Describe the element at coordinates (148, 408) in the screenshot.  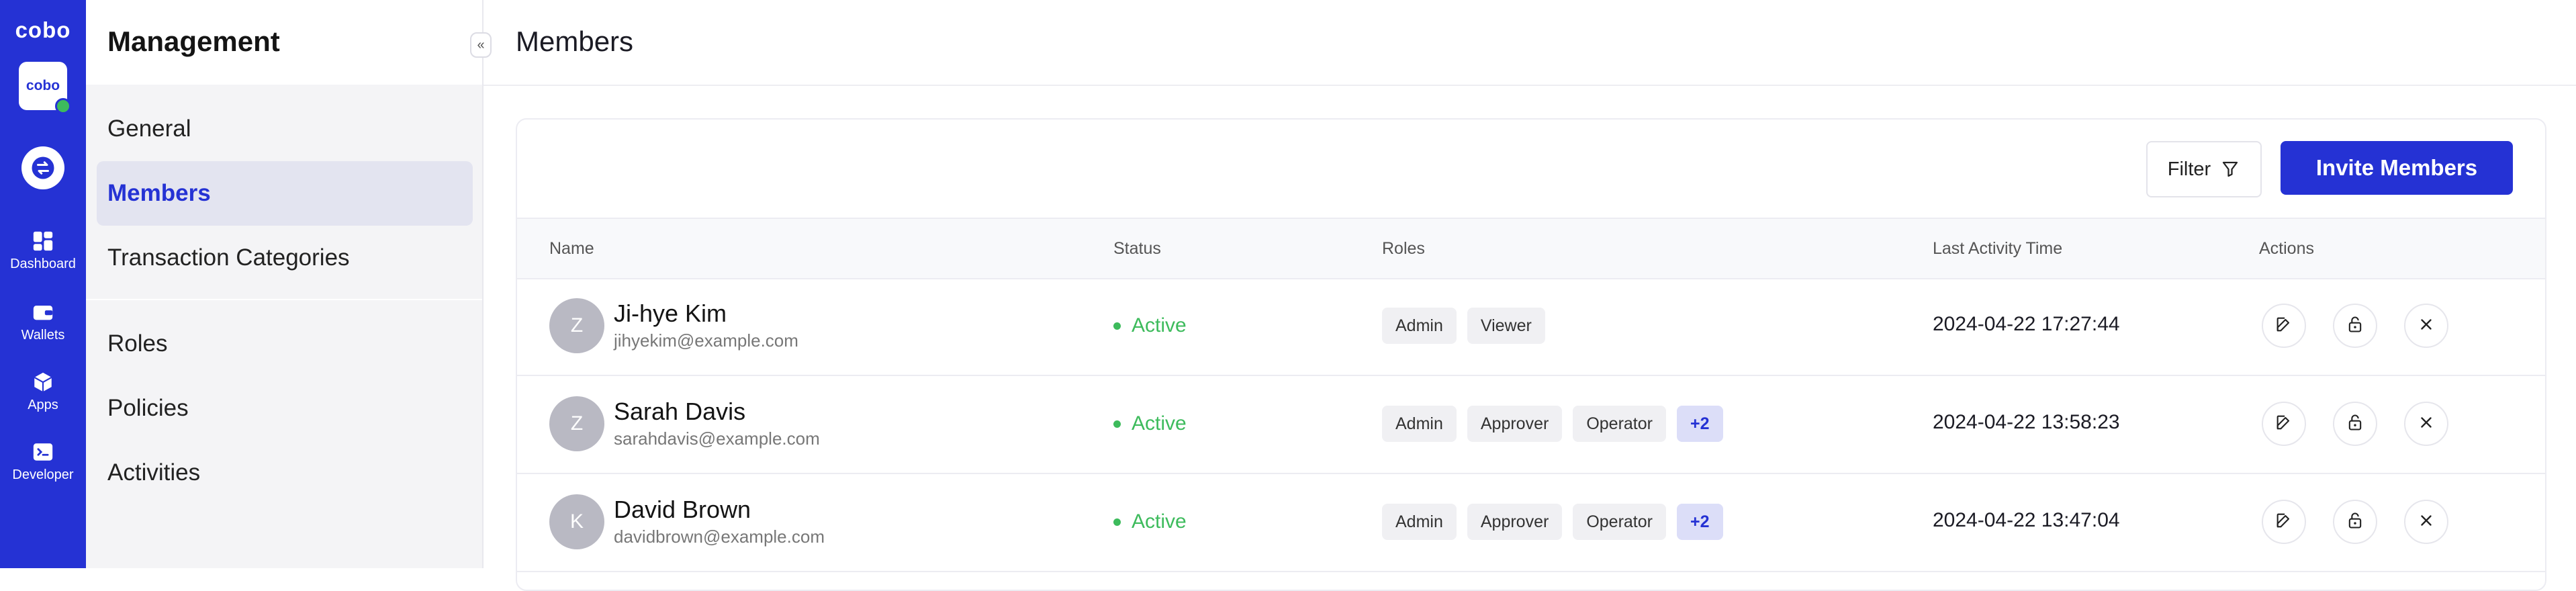
I see `sidebar-item-label: Policies` at that location.